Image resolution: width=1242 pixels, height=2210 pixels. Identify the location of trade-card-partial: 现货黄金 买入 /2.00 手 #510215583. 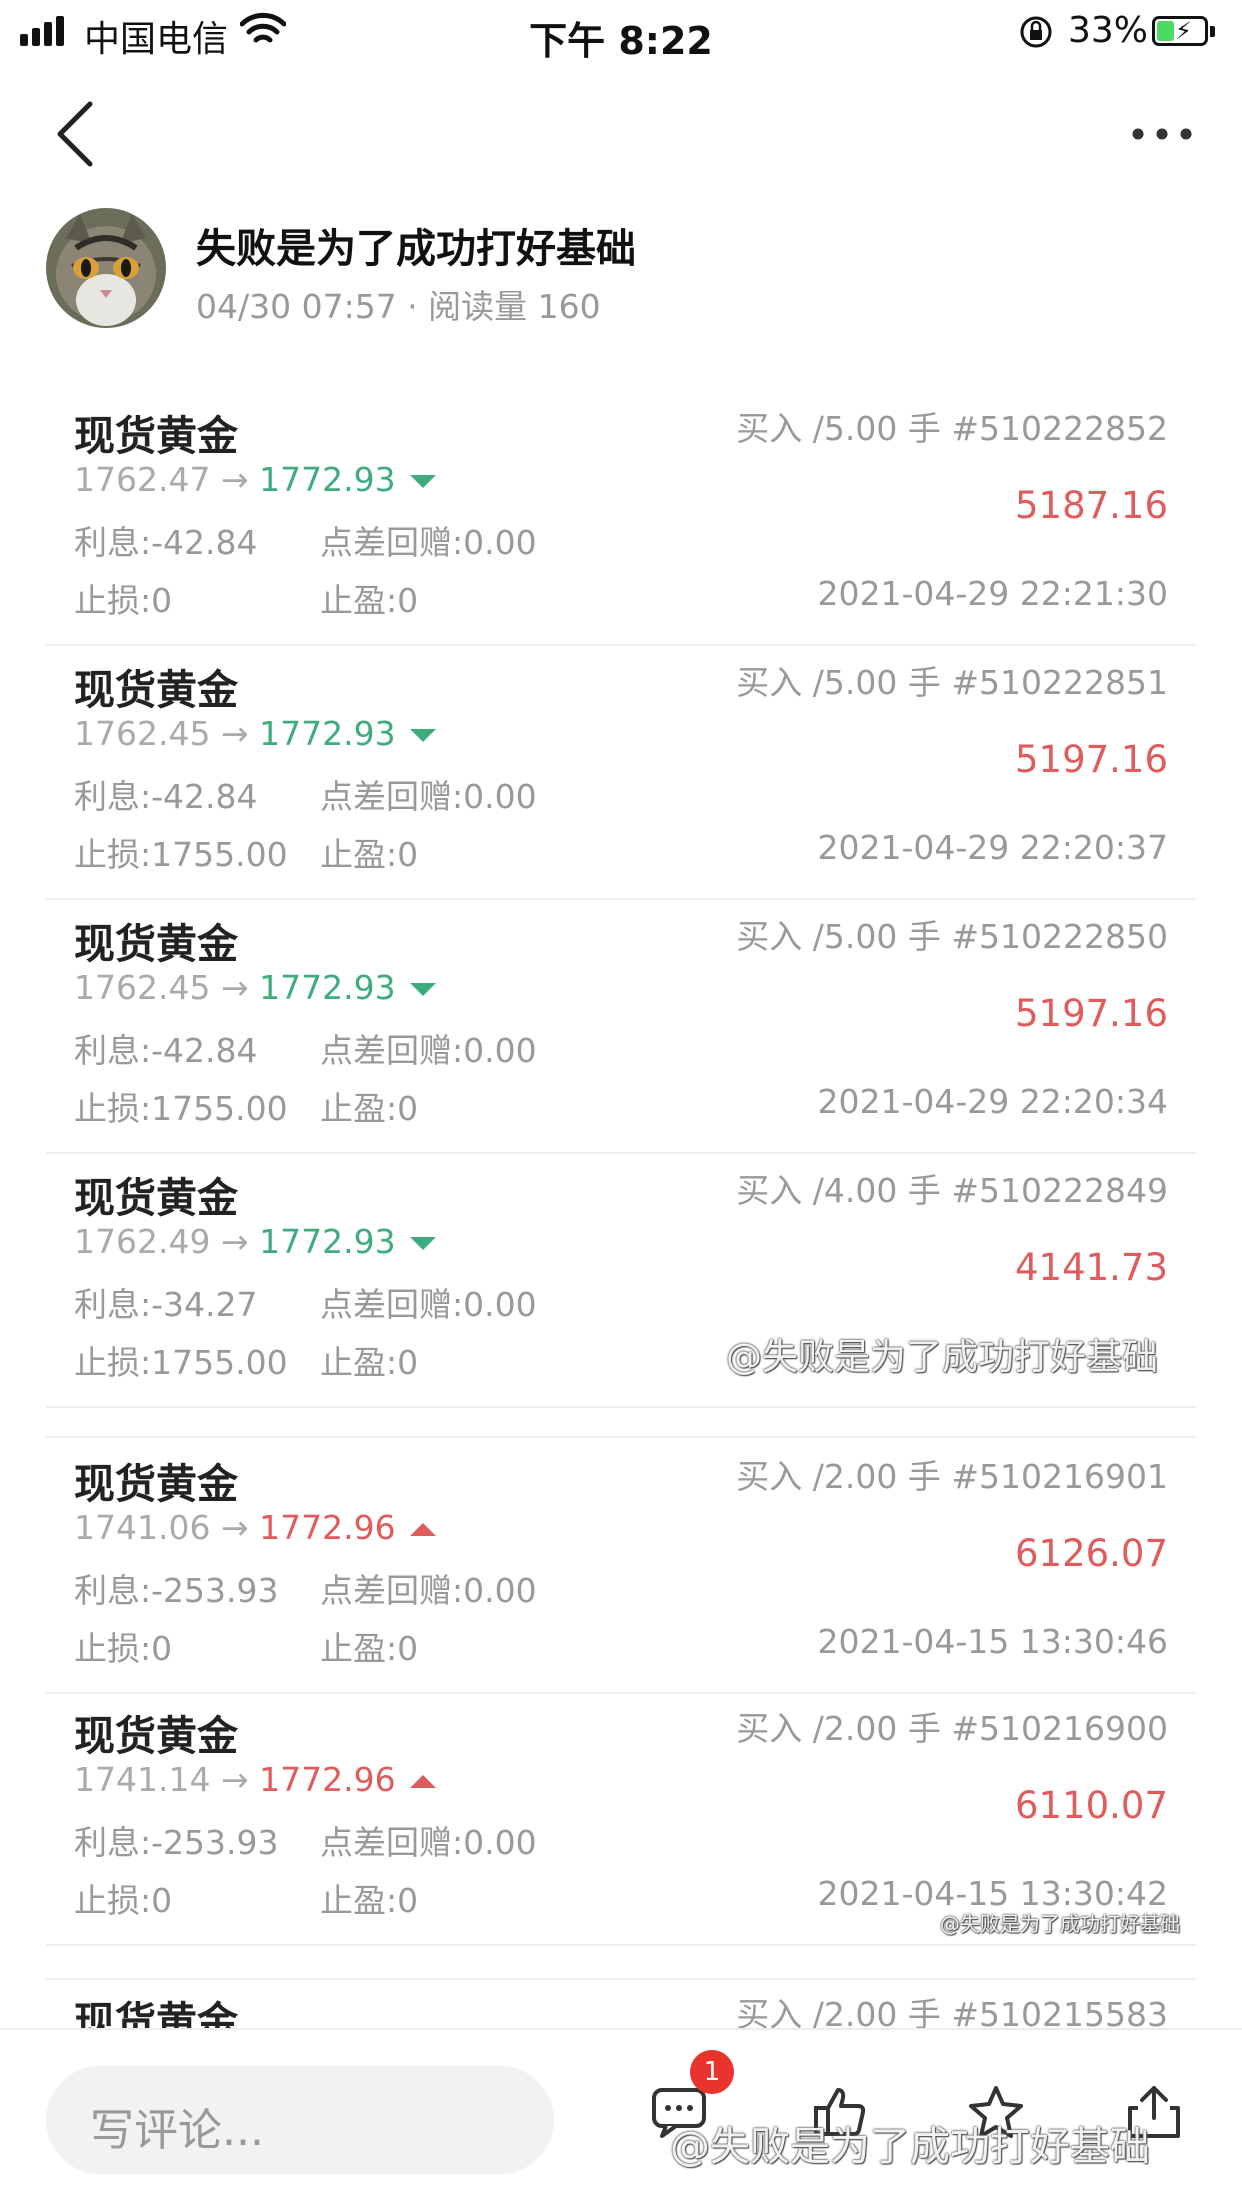
(621, 2004).